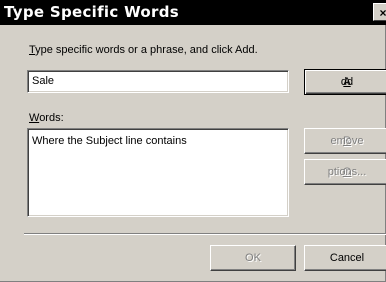 This screenshot has height=282, width=386. Describe the element at coordinates (91, 12) in the screenshot. I see `dialog-title: Type Specific Words` at that location.